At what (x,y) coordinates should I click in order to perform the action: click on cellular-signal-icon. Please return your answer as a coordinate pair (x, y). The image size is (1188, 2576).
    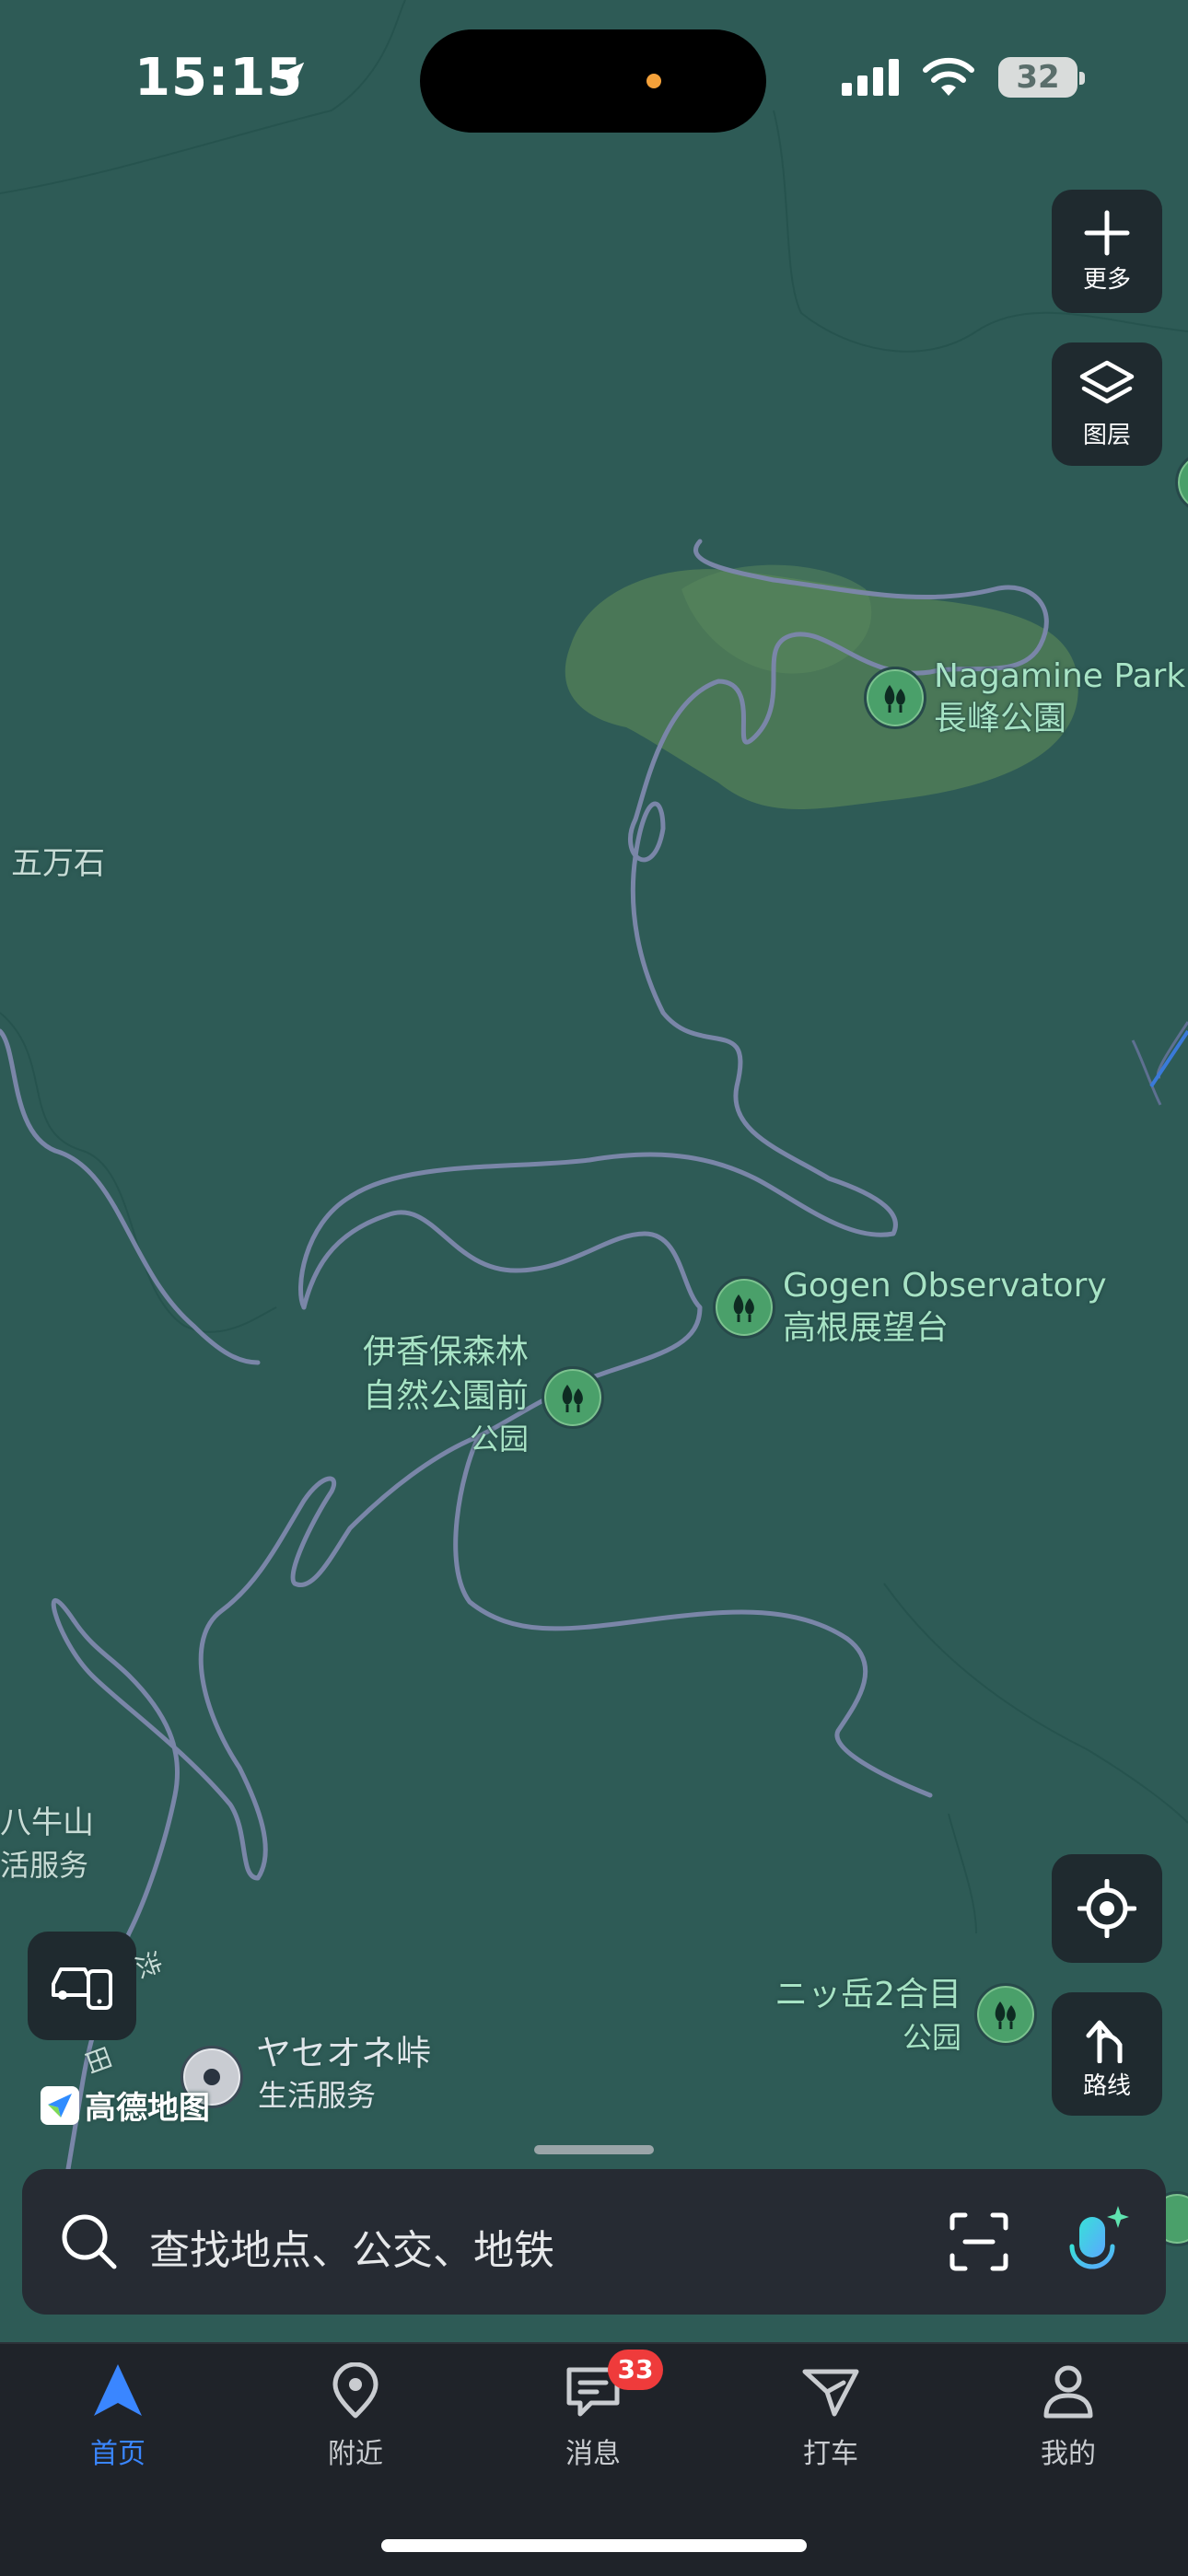
    Looking at the image, I should click on (870, 77).